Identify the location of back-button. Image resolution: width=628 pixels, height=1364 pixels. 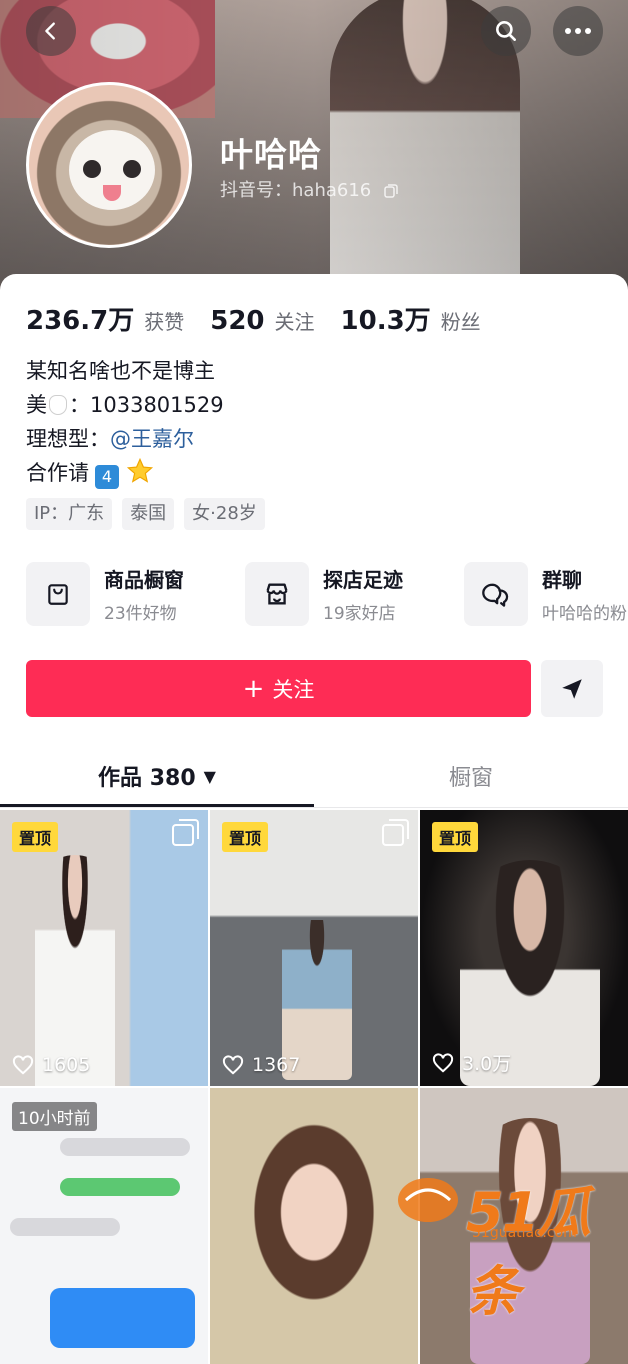
(51, 31).